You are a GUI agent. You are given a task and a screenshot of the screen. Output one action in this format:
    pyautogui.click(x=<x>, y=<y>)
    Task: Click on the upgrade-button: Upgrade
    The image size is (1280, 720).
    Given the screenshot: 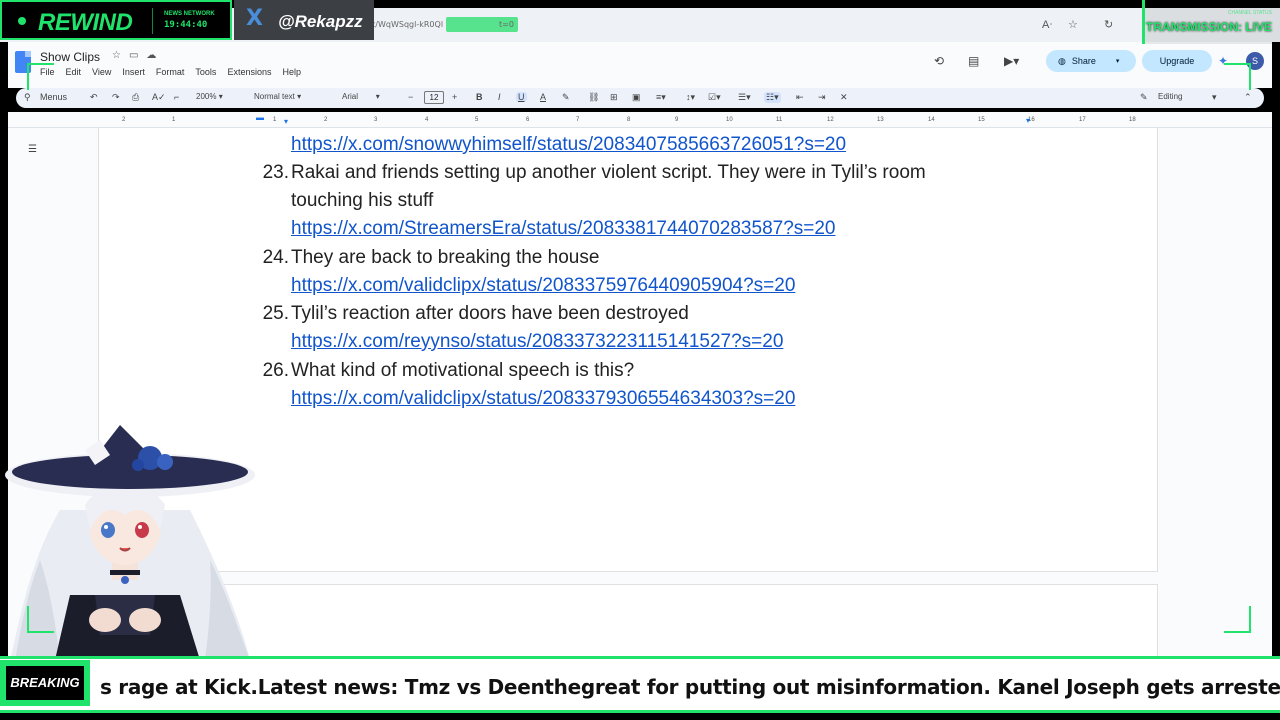 What is the action you would take?
    pyautogui.click(x=1177, y=61)
    